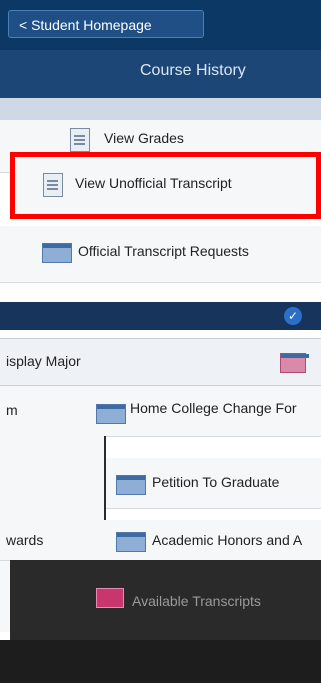  What do you see at coordinates (43, 361) in the screenshot?
I see `display-major-label: isplay Major` at bounding box center [43, 361].